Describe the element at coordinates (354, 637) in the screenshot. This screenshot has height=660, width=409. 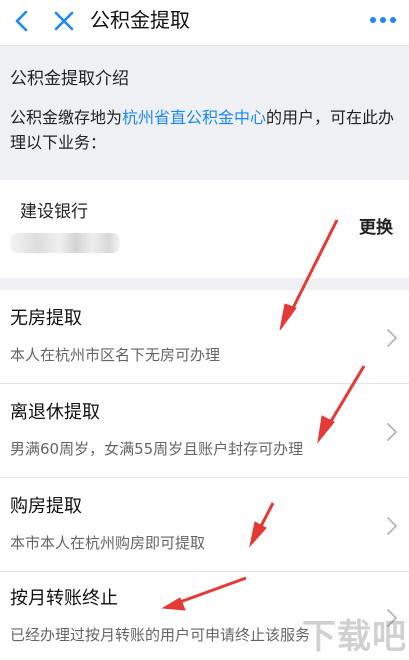
I see `watermark-logo: 下载吧` at that location.